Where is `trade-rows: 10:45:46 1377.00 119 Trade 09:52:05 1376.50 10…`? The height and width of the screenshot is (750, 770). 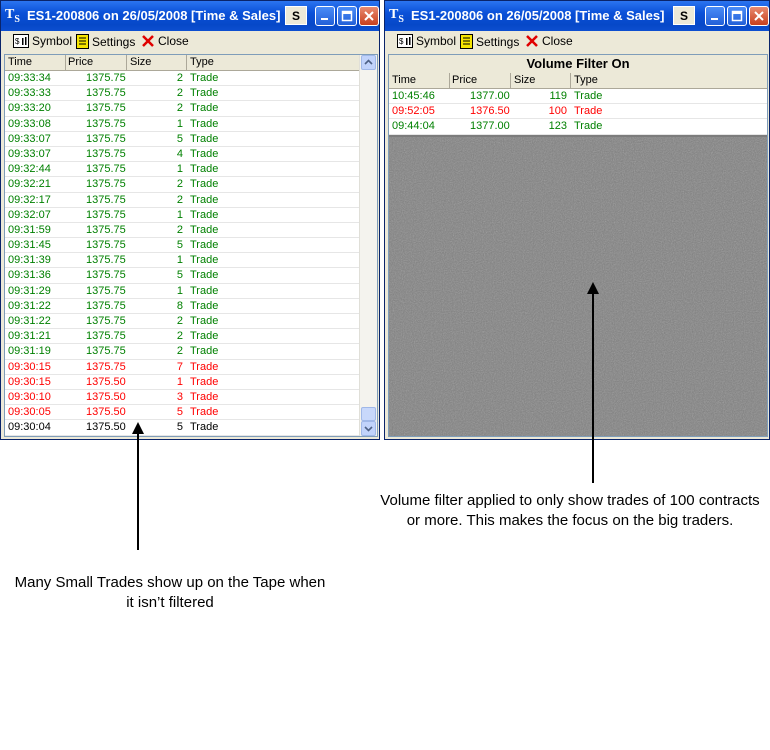 trade-rows: 10:45:46 1377.00 119 Trade 09:52:05 1376.50 10… is located at coordinates (578, 112).